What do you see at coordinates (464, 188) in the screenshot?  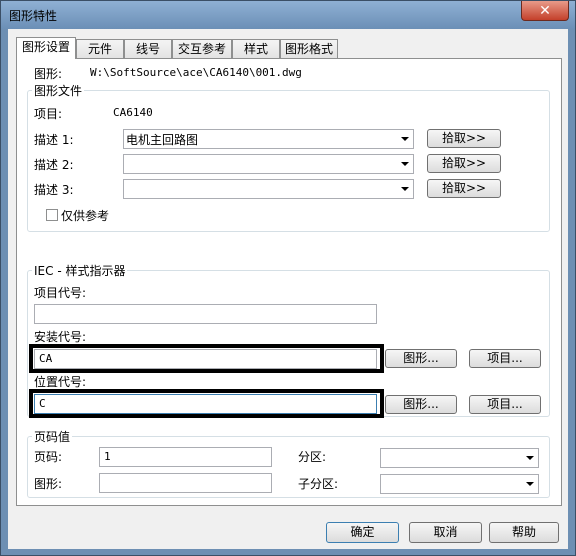 I see `pick-button-3: 拾取>>` at bounding box center [464, 188].